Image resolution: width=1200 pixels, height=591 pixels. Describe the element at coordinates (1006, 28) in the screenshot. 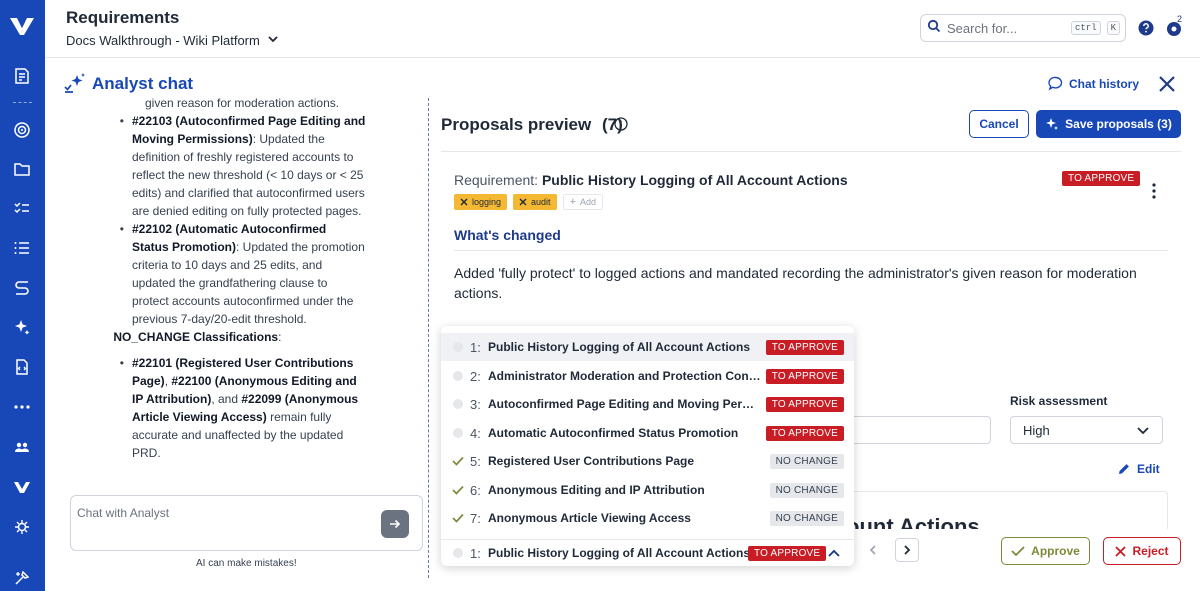

I see `search-input` at that location.